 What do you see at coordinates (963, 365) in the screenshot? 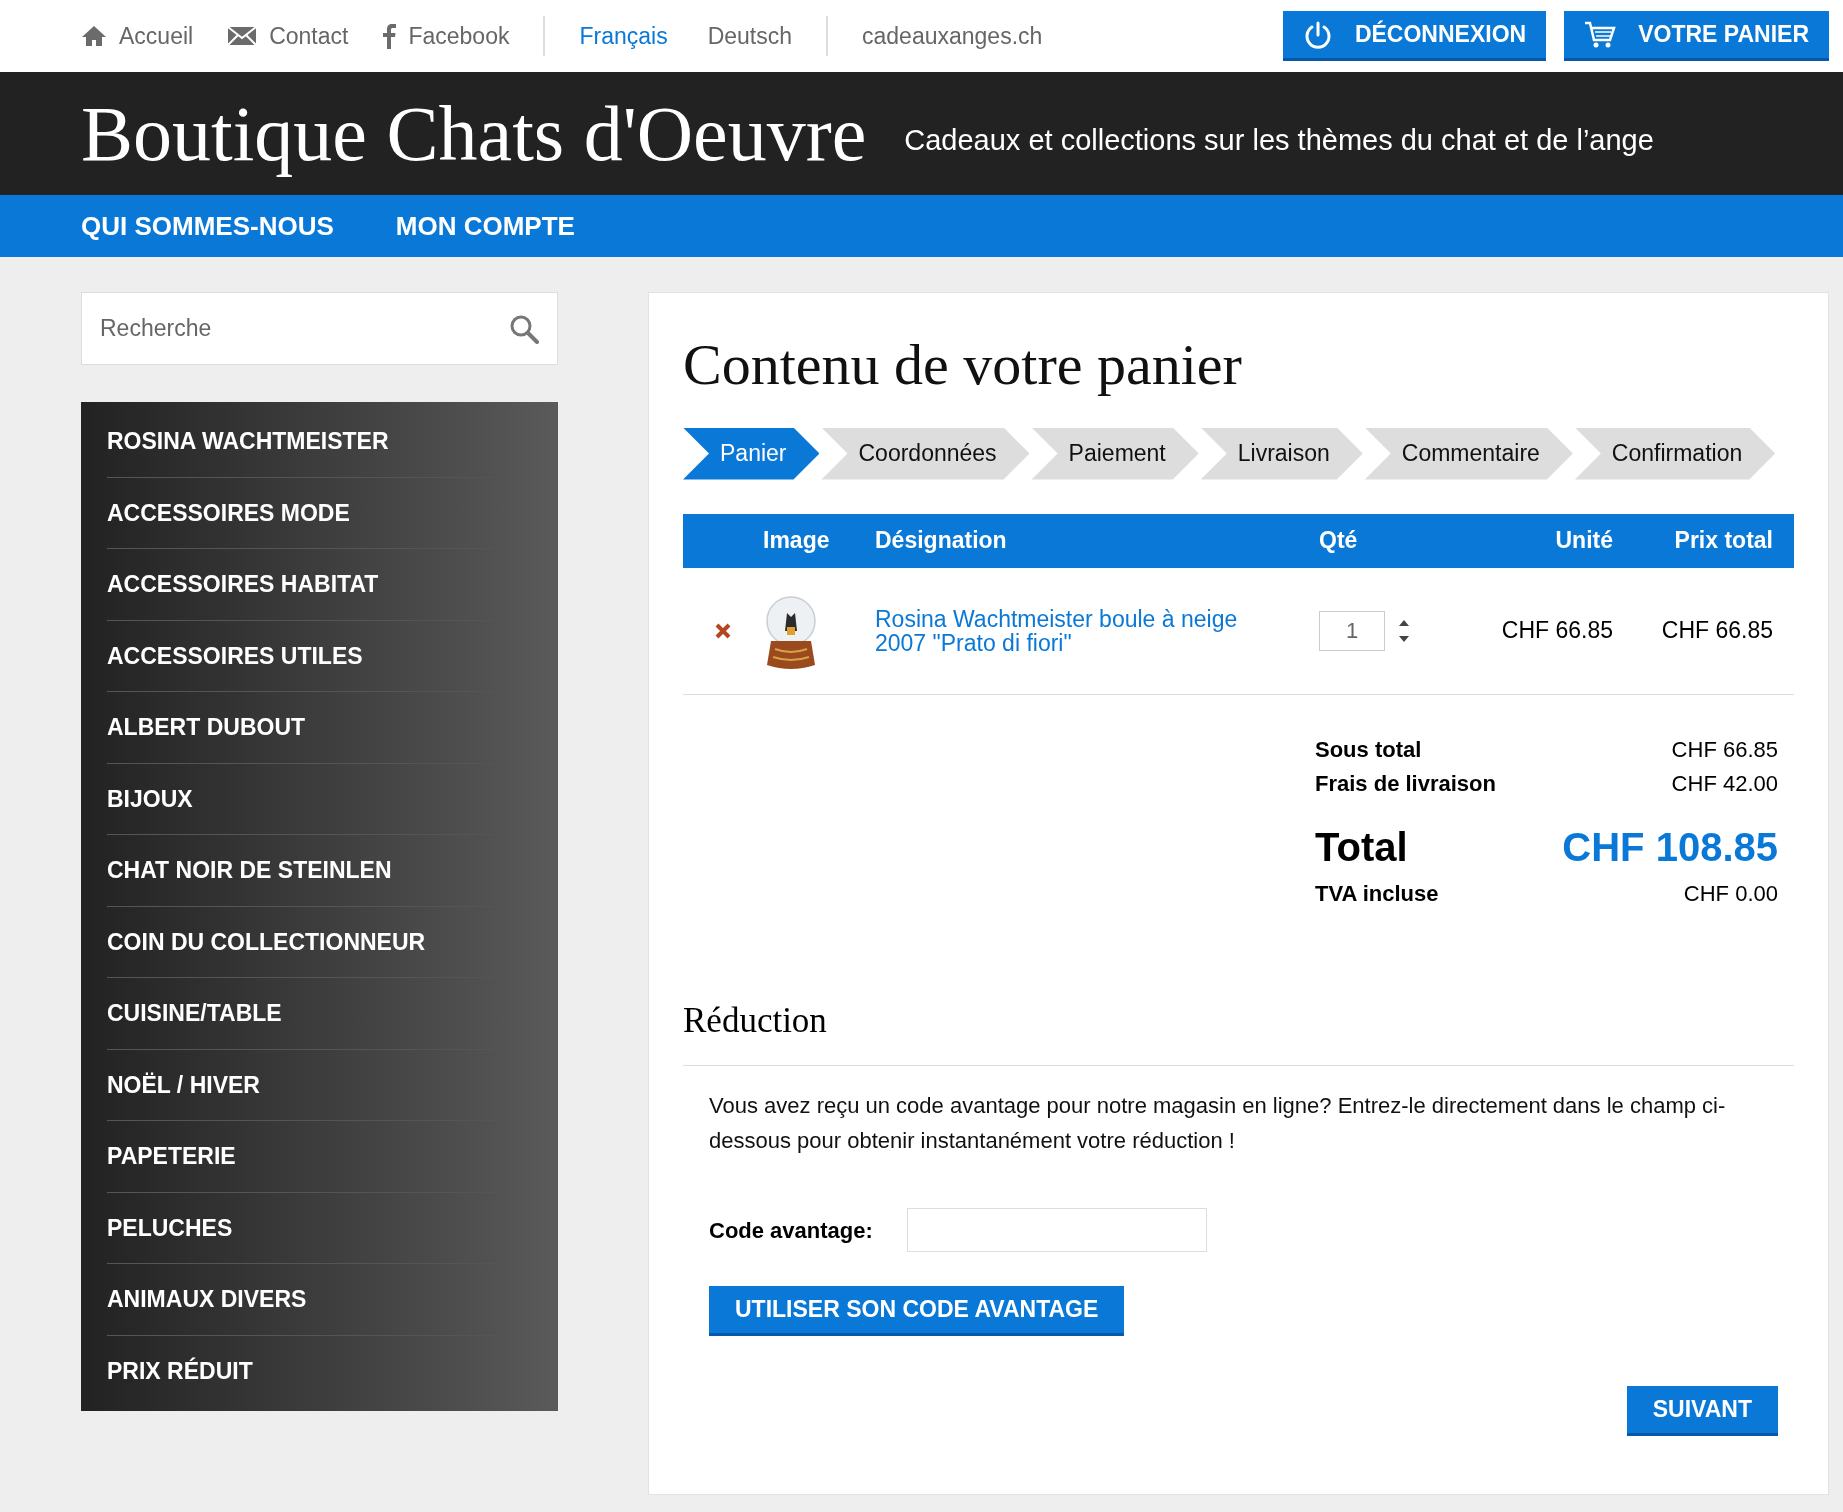
I see `page-title: Contenu de votre panier` at bounding box center [963, 365].